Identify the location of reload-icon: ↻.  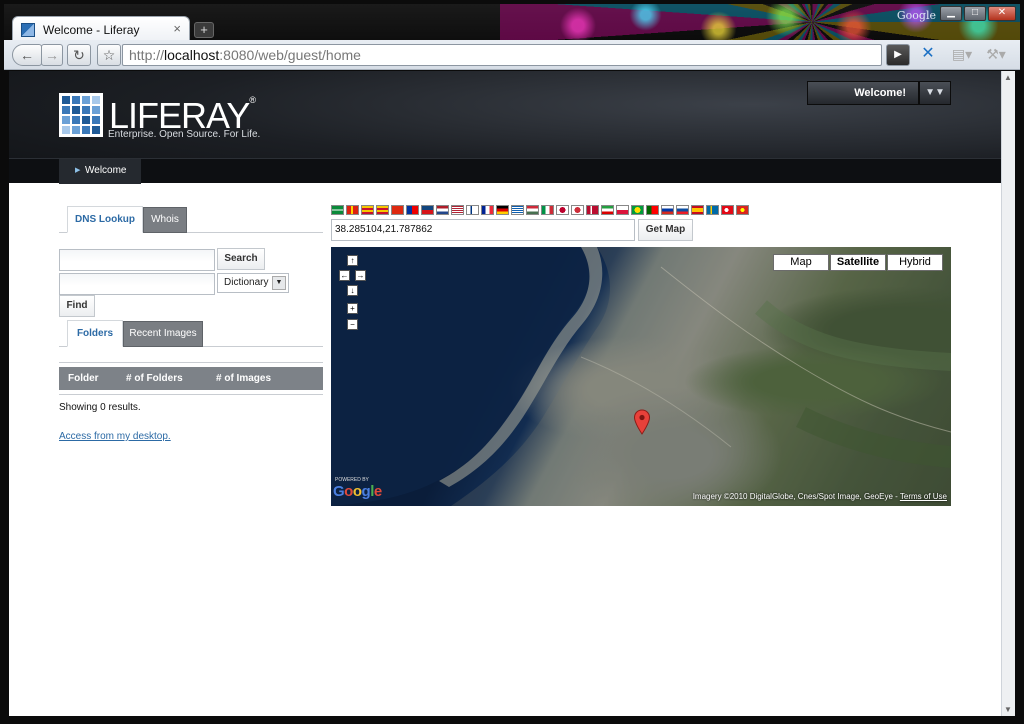
(79, 55).